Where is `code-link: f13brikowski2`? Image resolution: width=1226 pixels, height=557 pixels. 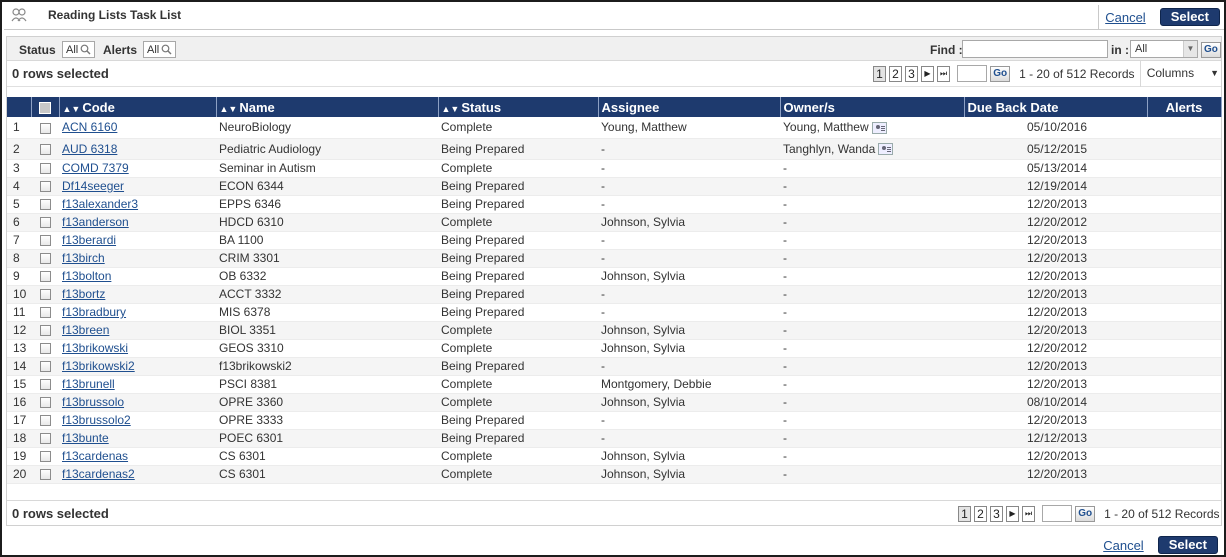
code-link: f13brikowski2 is located at coordinates (98, 366).